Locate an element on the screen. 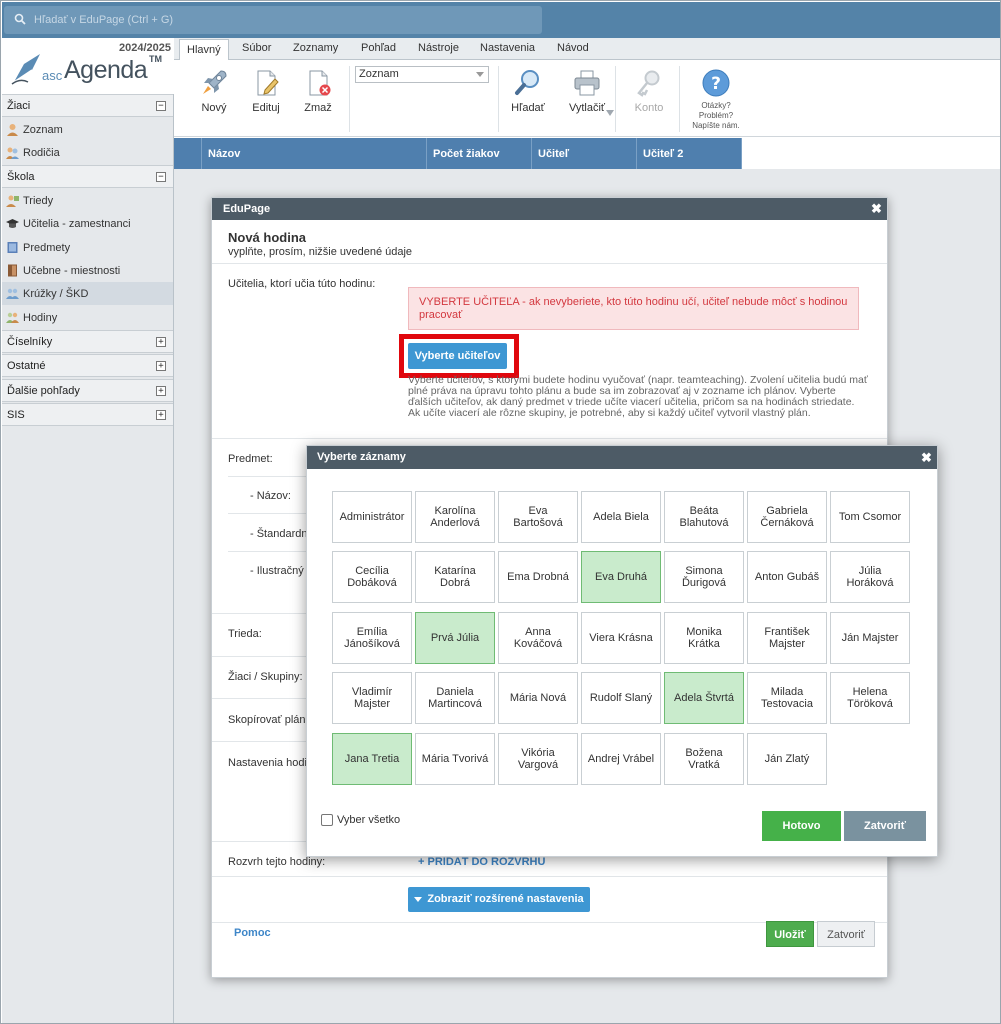  tab-zoznamy: Zoznamy is located at coordinates (315, 48).